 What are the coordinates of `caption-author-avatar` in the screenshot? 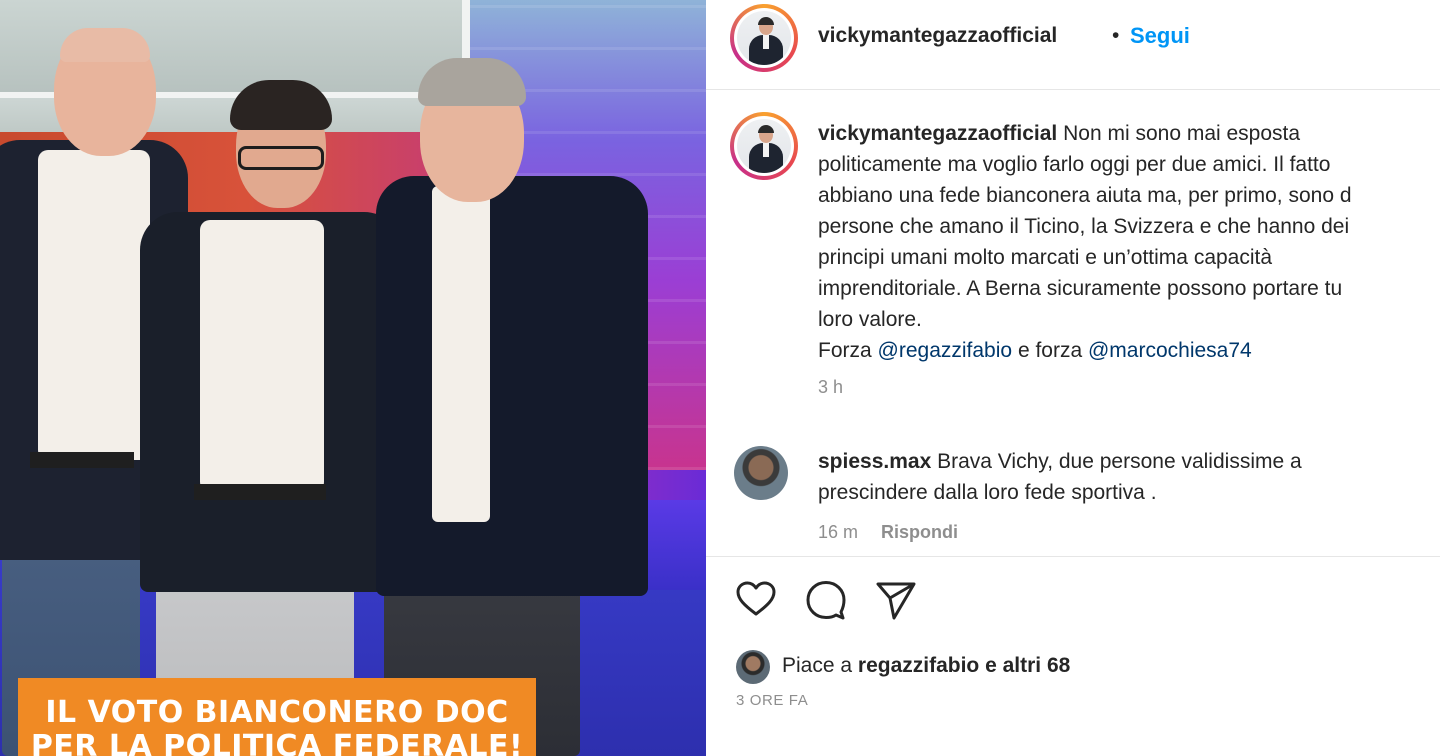 It's located at (764, 146).